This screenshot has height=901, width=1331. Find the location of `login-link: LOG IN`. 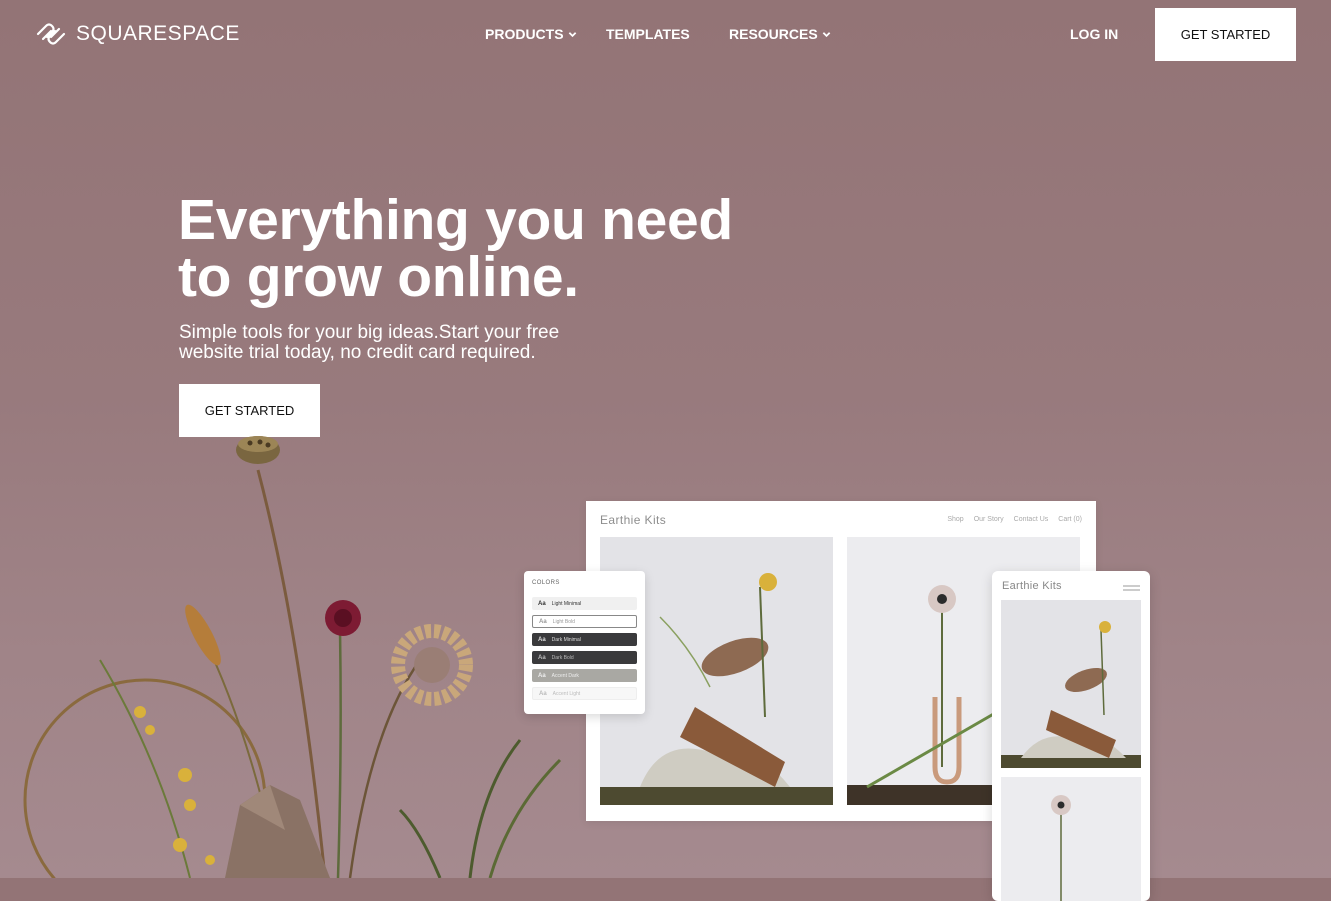

login-link: LOG IN is located at coordinates (1094, 34).